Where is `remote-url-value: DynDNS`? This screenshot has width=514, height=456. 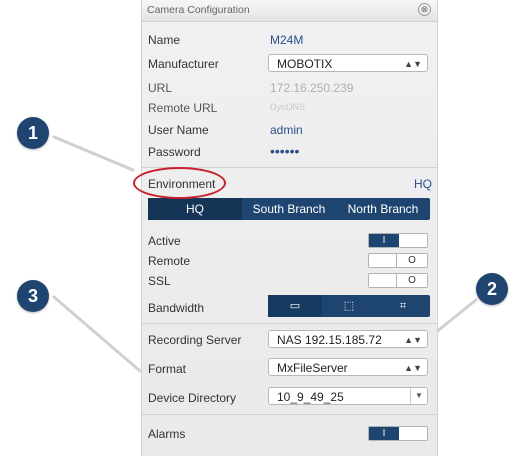 remote-url-value: DynDNS is located at coordinates (287, 107).